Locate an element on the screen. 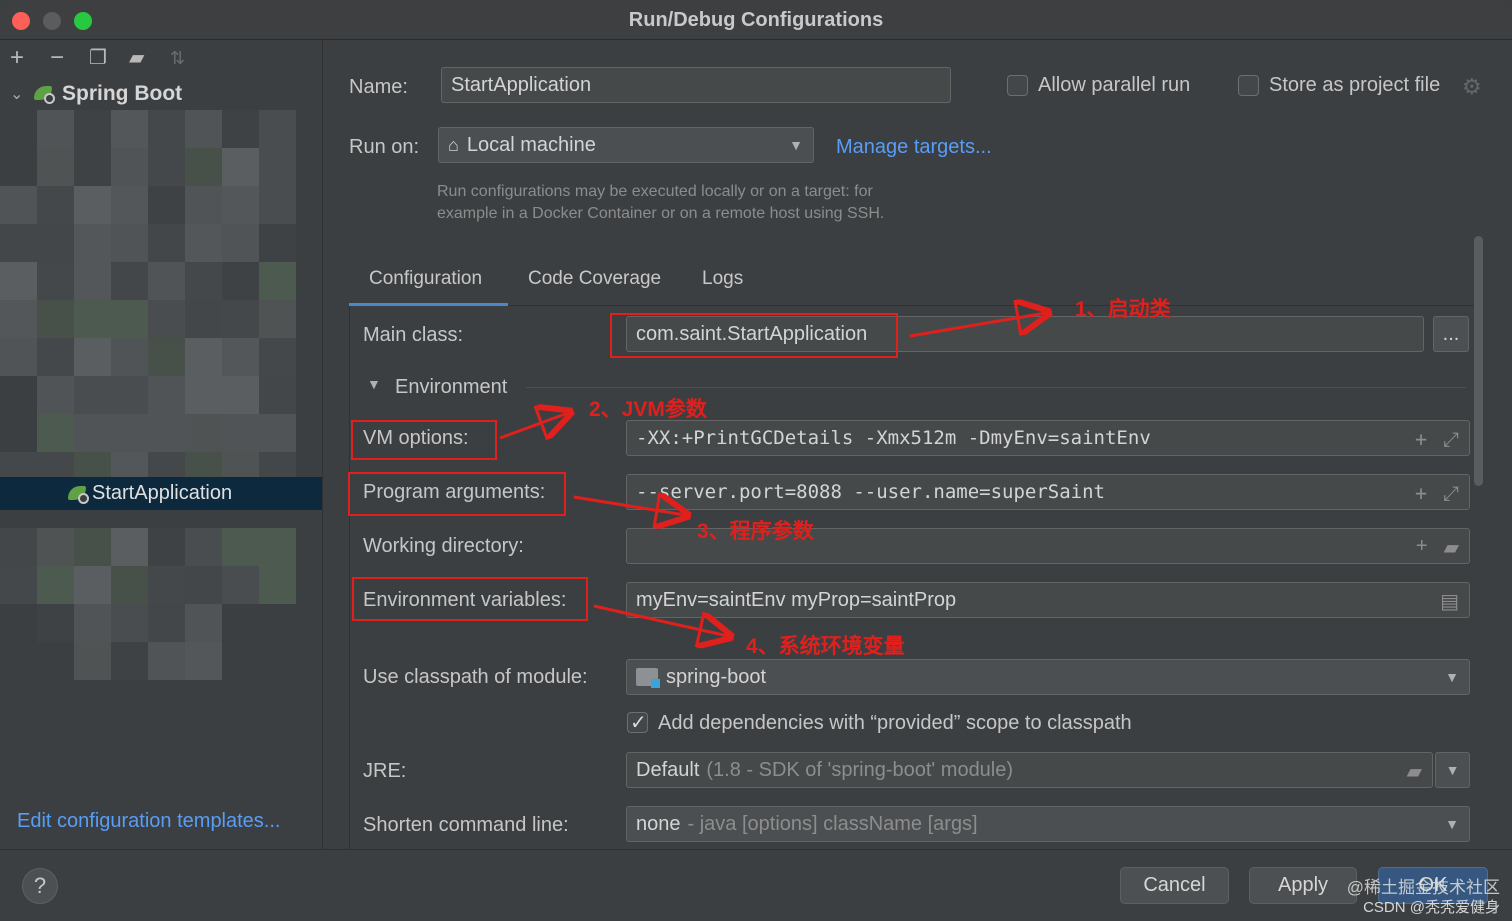 The width and height of the screenshot is (1512, 921). chevron-down-icon: ⌄ is located at coordinates (18, 94).